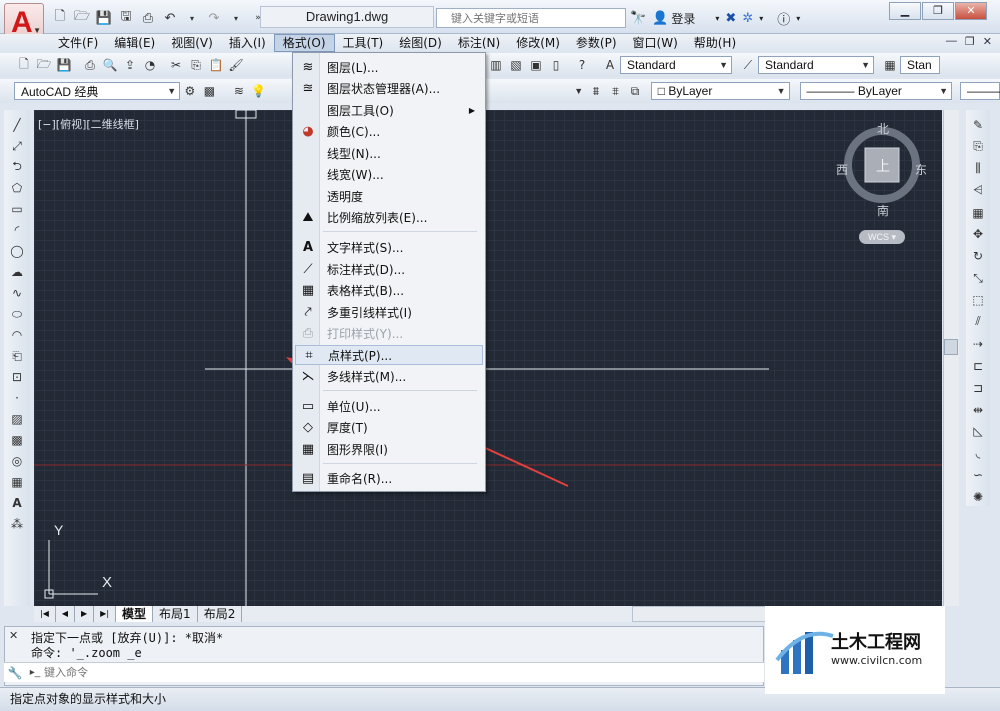  Describe the element at coordinates (78, 43) in the screenshot. I see `menu-file: 文件(F)` at that location.